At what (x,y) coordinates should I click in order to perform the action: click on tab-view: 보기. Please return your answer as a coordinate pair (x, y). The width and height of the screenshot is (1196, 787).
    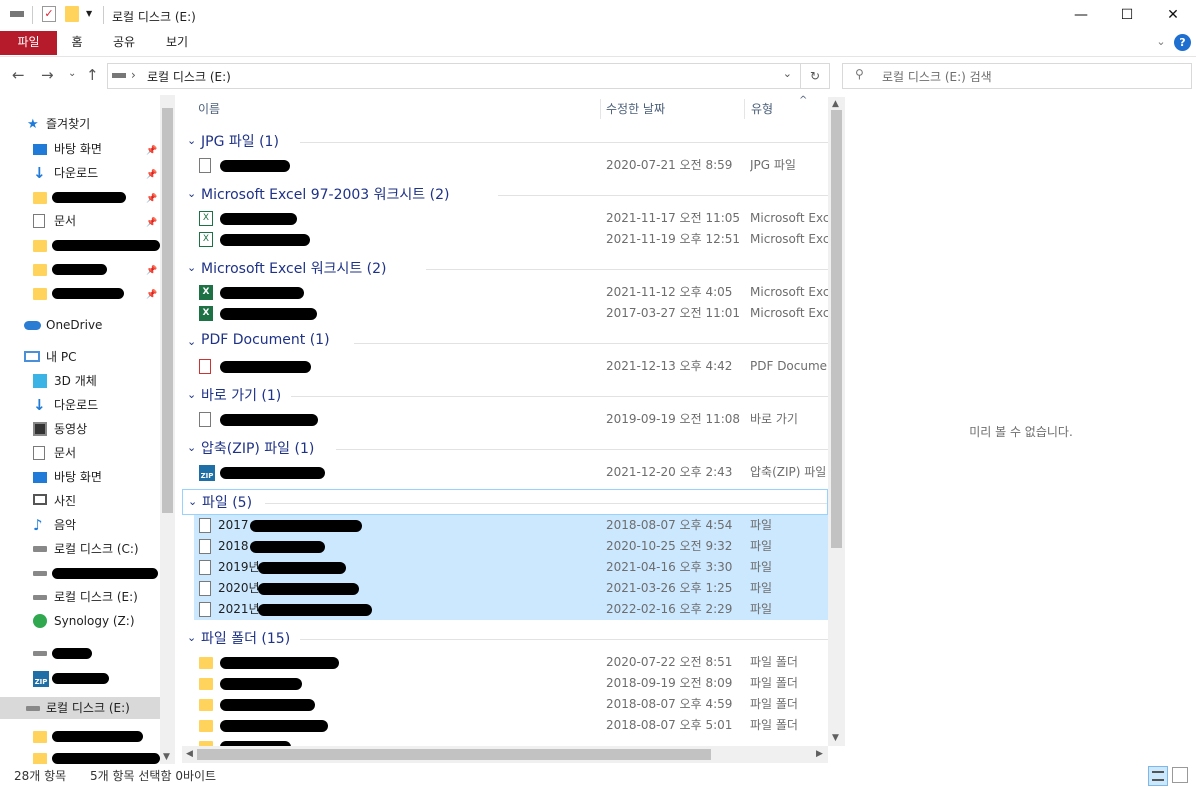
    Looking at the image, I should click on (177, 43).